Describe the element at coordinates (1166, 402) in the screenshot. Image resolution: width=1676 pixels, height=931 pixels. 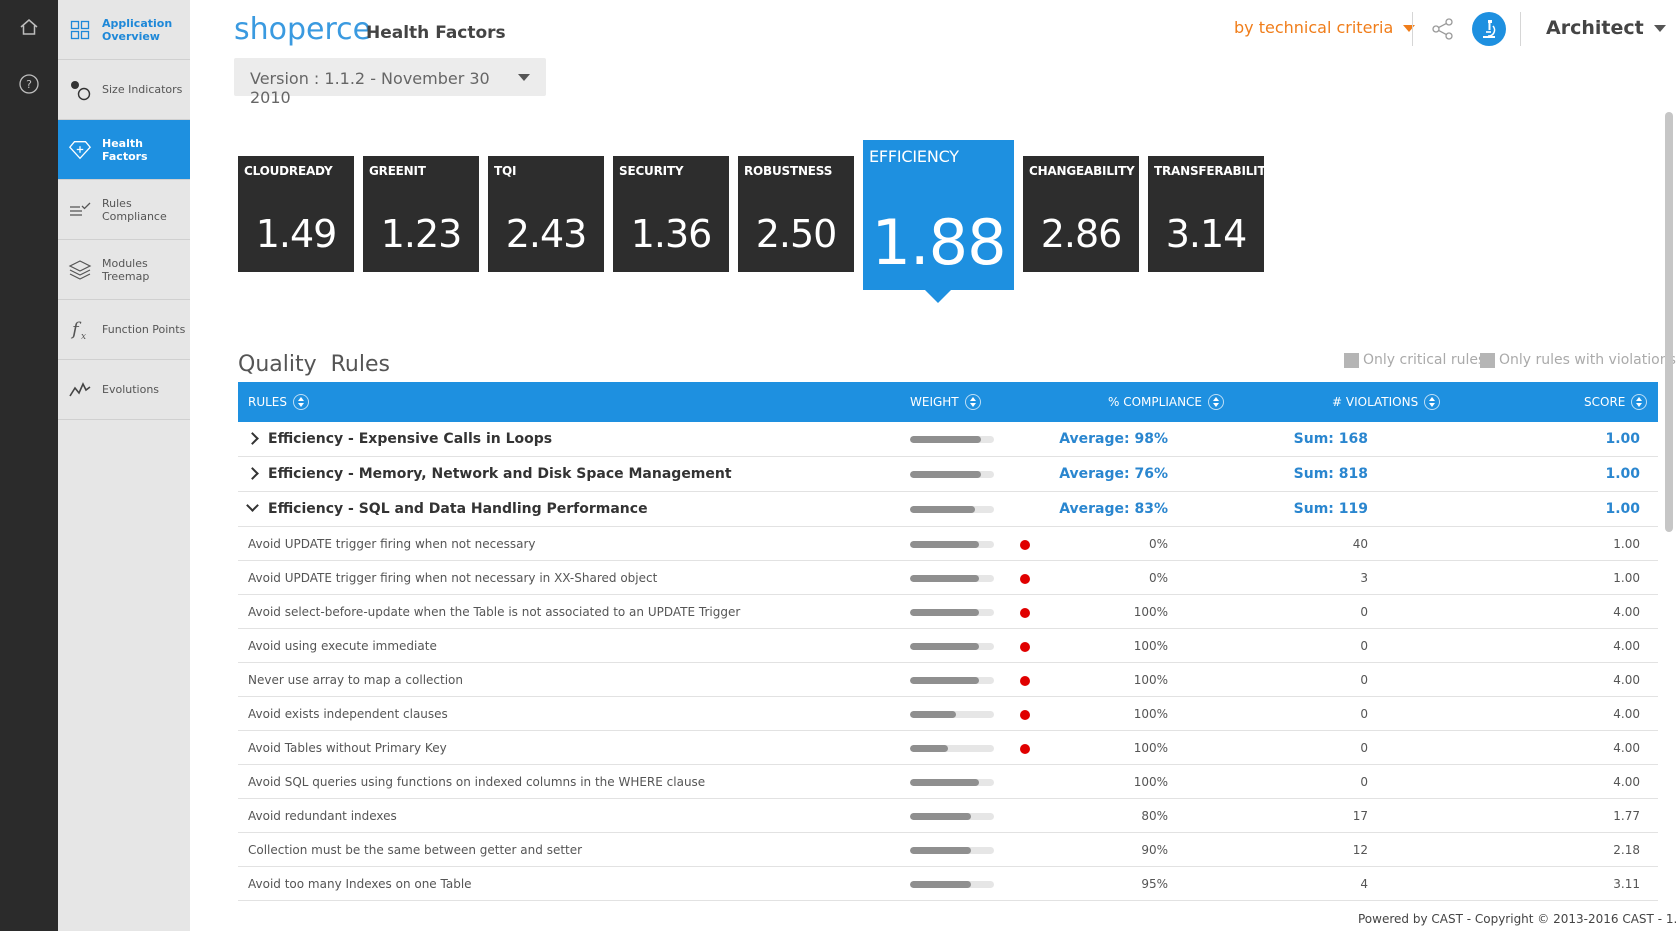
I see `column-compliance: % COMPLIANCE` at that location.